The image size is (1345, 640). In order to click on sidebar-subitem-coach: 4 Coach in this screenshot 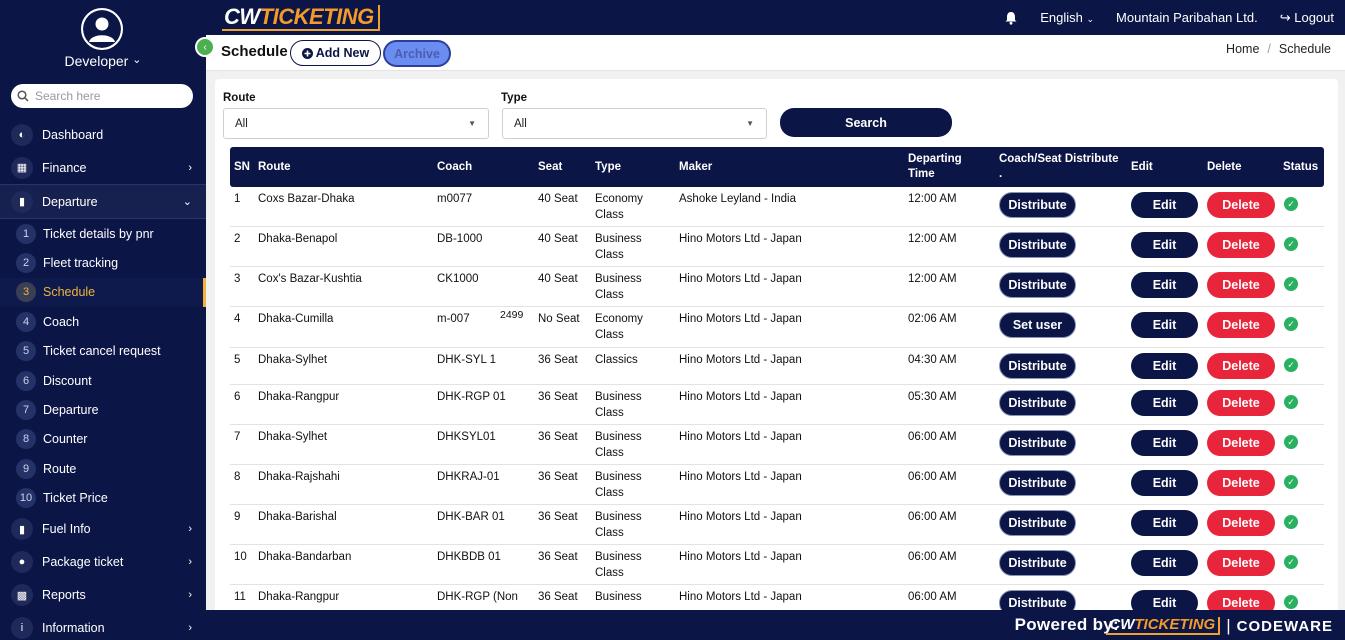, I will do `click(103, 321)`.